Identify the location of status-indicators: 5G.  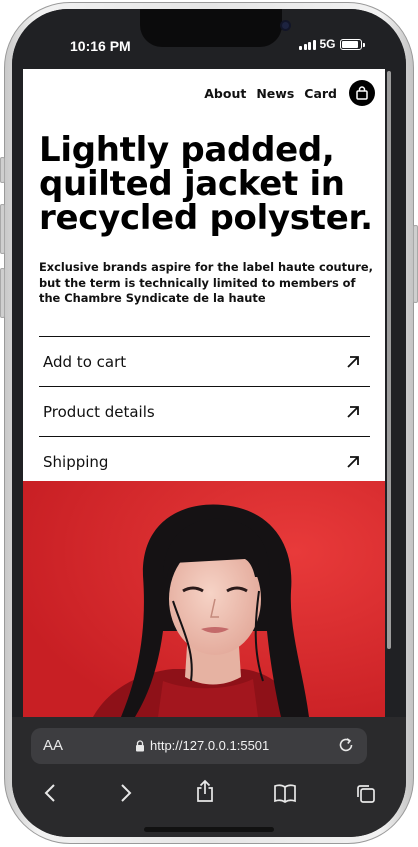
(332, 44).